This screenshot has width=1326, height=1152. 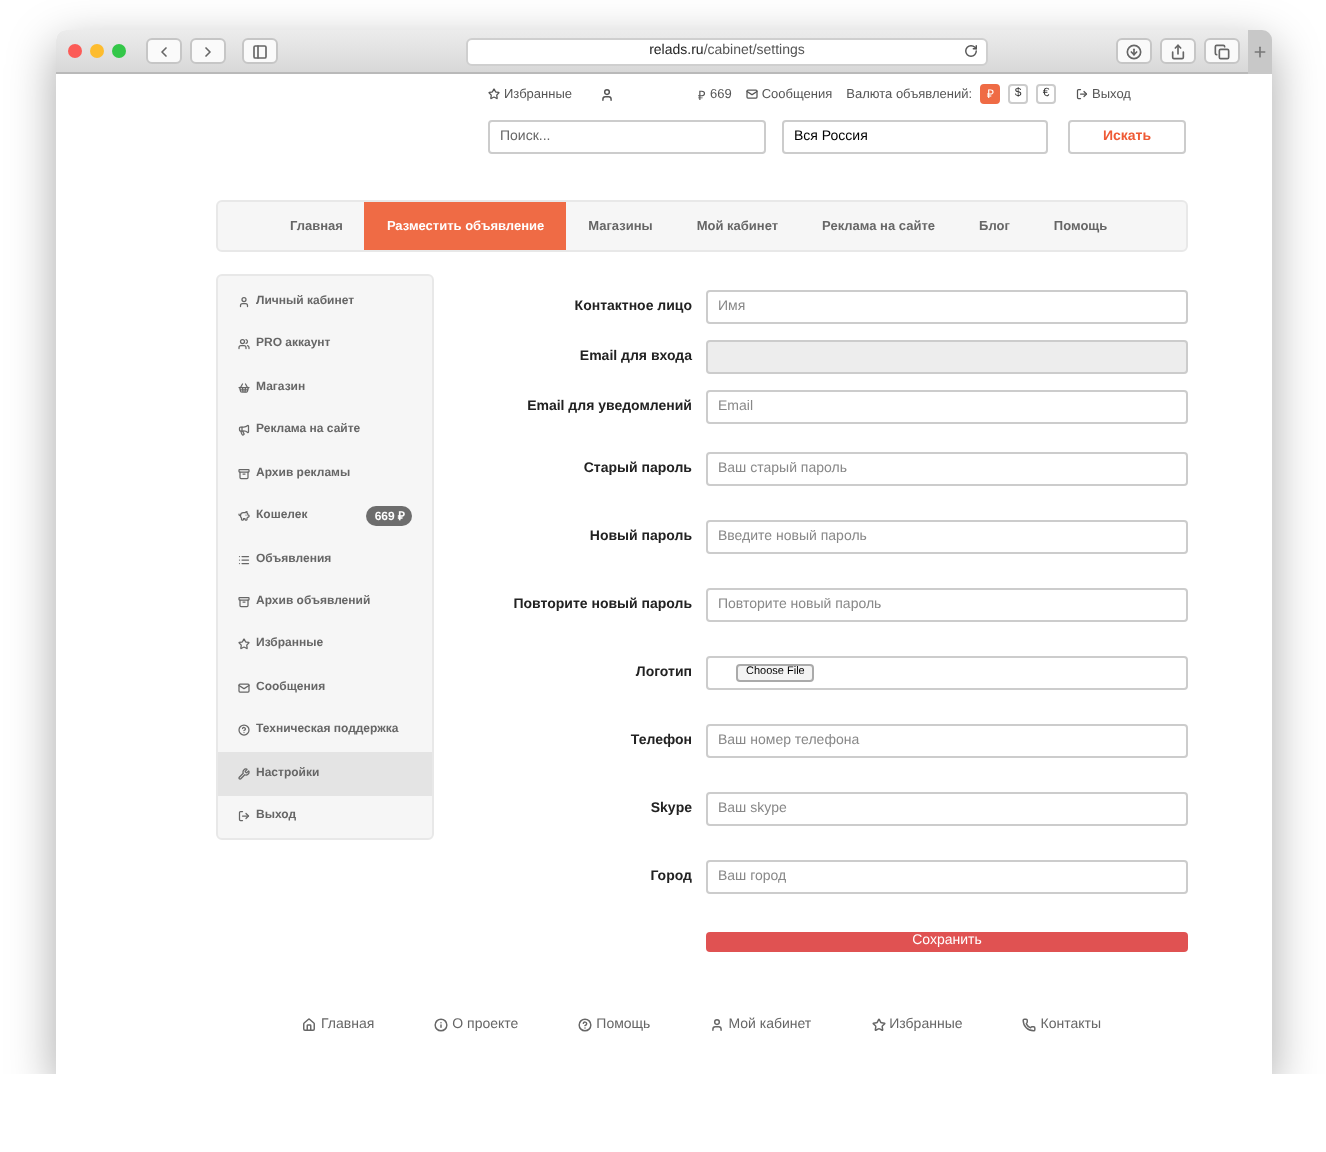 I want to click on plus-icon, so click(x=1260, y=51).